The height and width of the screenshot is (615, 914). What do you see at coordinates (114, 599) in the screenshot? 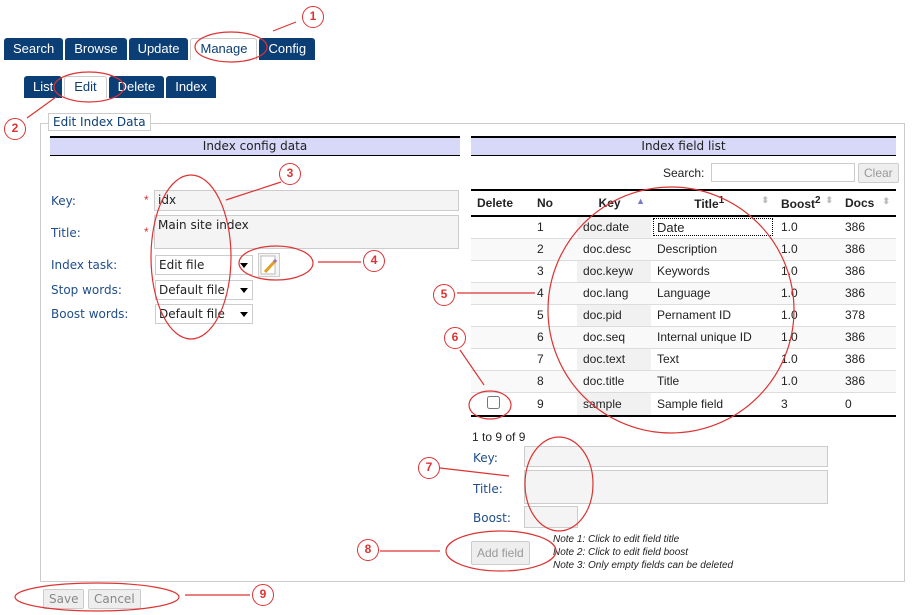
I see `cancel-button: Cancel` at bounding box center [114, 599].